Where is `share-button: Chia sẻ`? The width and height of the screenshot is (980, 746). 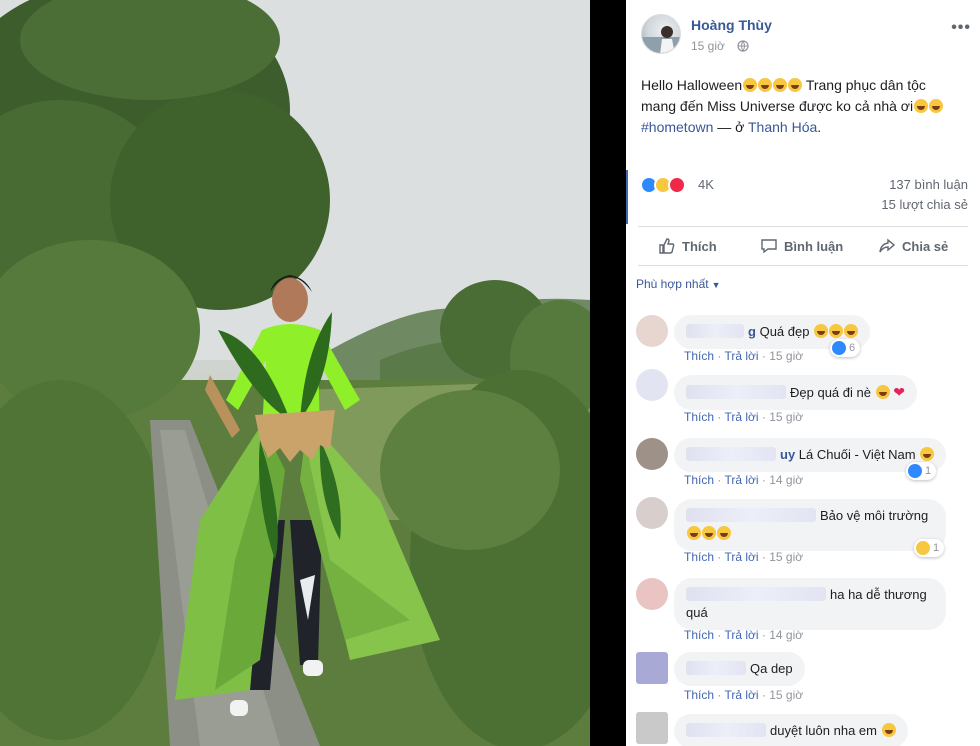
share-button: Chia sẻ is located at coordinates (913, 246).